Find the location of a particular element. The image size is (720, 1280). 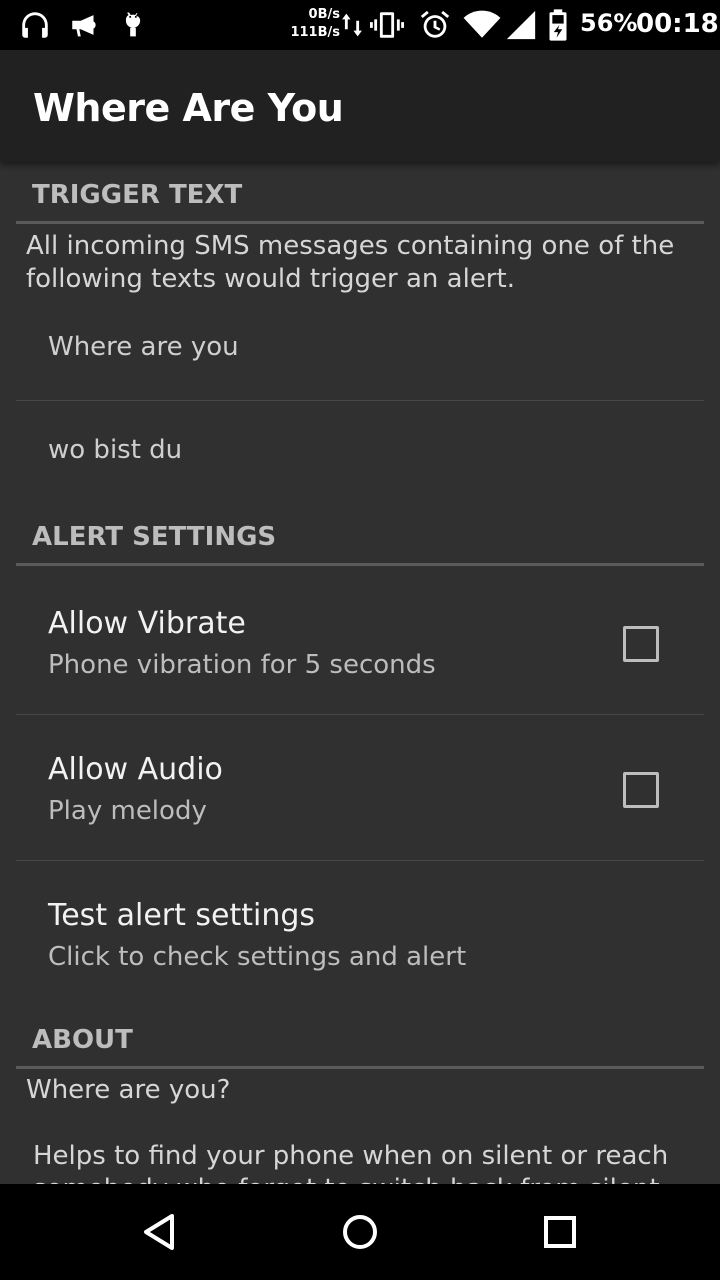

app-bar: Where Are You is located at coordinates (360, 106).